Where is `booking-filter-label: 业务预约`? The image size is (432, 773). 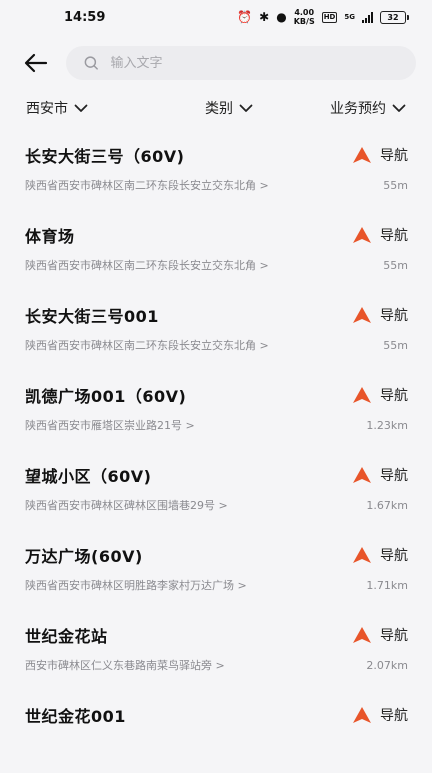
booking-filter-label: 业务预约 is located at coordinates (358, 109).